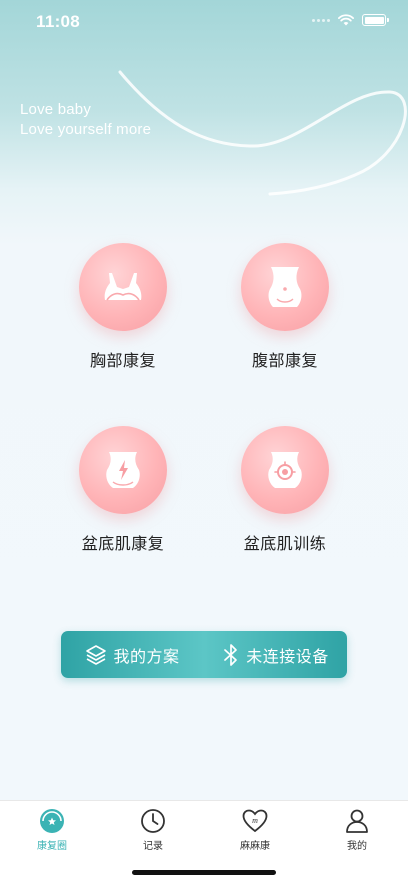 This screenshot has height=883, width=408. I want to click on tab-mamakang: m 麻麻康, so click(255, 829).